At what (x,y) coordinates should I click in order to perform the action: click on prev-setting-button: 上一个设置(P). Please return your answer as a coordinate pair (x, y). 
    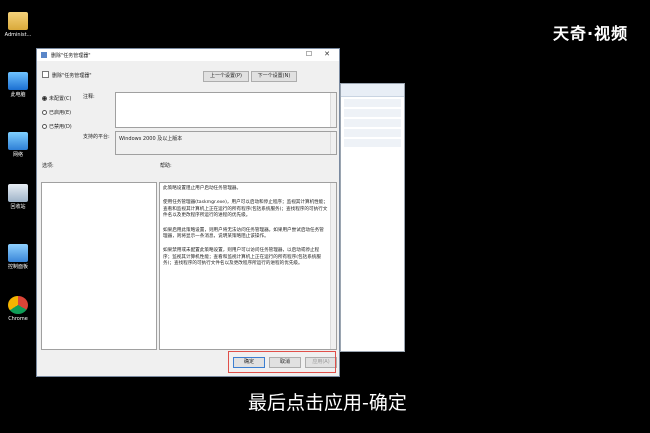
    Looking at the image, I should click on (226, 76).